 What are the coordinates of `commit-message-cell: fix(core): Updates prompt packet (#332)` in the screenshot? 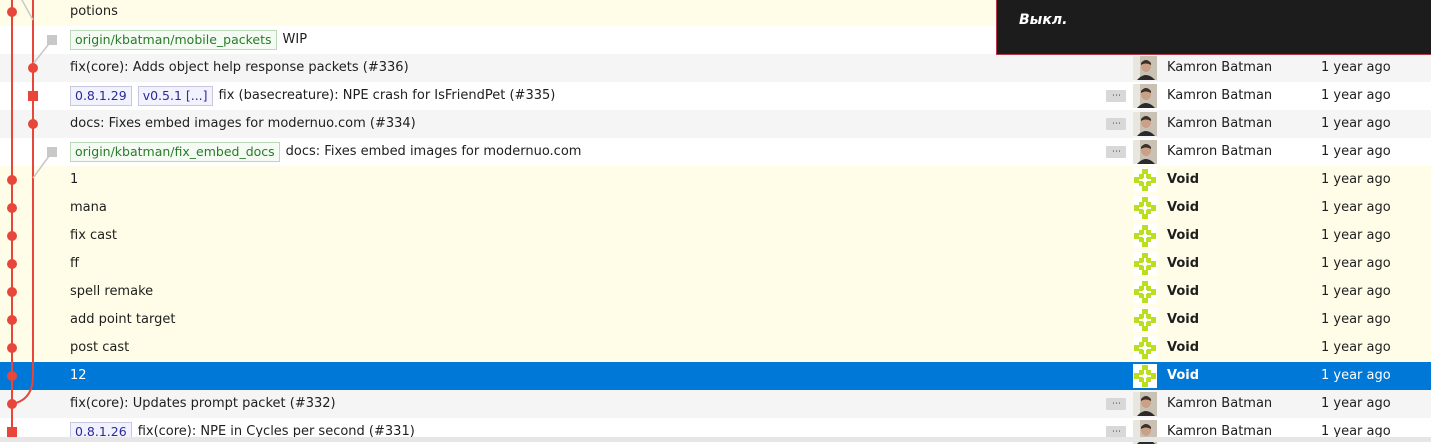 It's located at (203, 404).